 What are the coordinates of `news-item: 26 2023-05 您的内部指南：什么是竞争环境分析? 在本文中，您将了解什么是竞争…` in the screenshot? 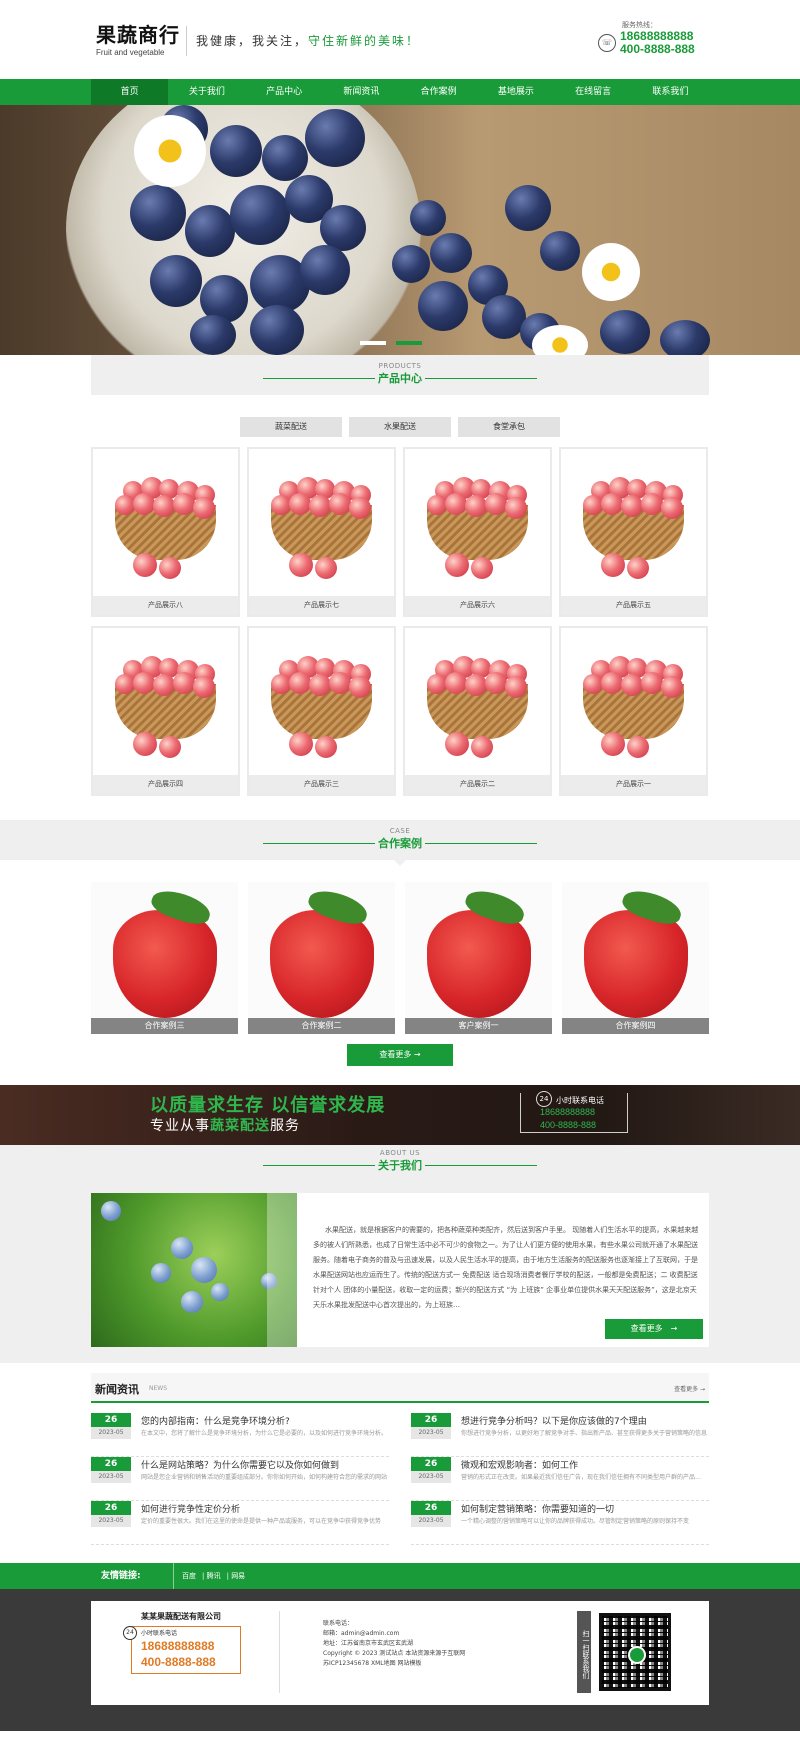 It's located at (240, 1435).